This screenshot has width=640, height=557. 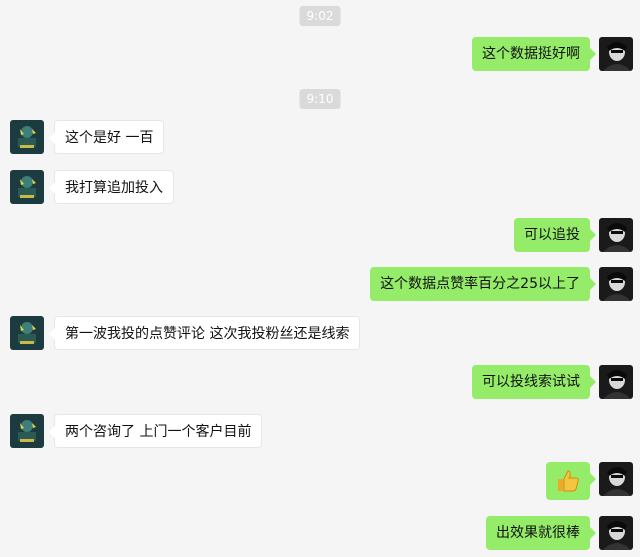 I want to click on message-bubble-outgoing: 这个数据点赞率百分之25以上了, so click(x=483, y=284).